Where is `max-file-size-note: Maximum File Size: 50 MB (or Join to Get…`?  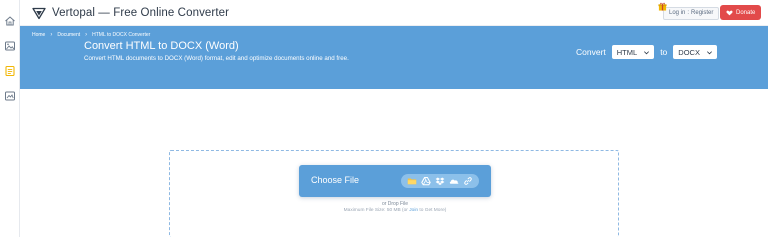
max-file-size-note: Maximum File Size: 50 MB (or Join to Get… is located at coordinates (395, 210).